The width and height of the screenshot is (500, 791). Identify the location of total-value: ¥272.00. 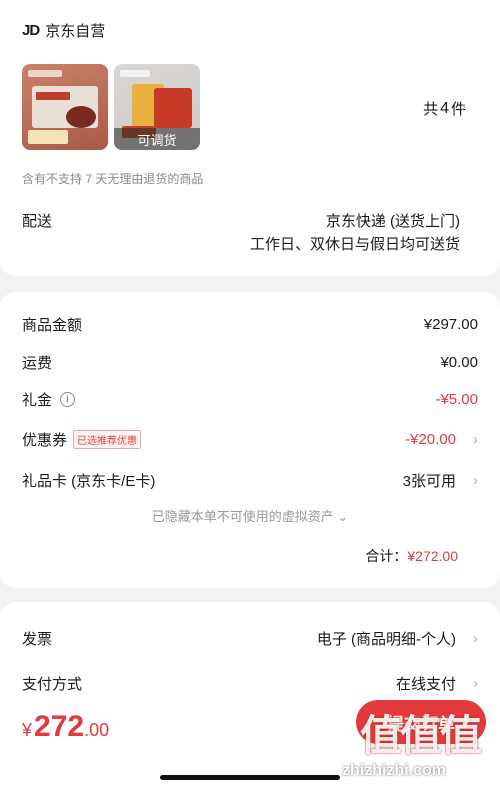
(432, 556).